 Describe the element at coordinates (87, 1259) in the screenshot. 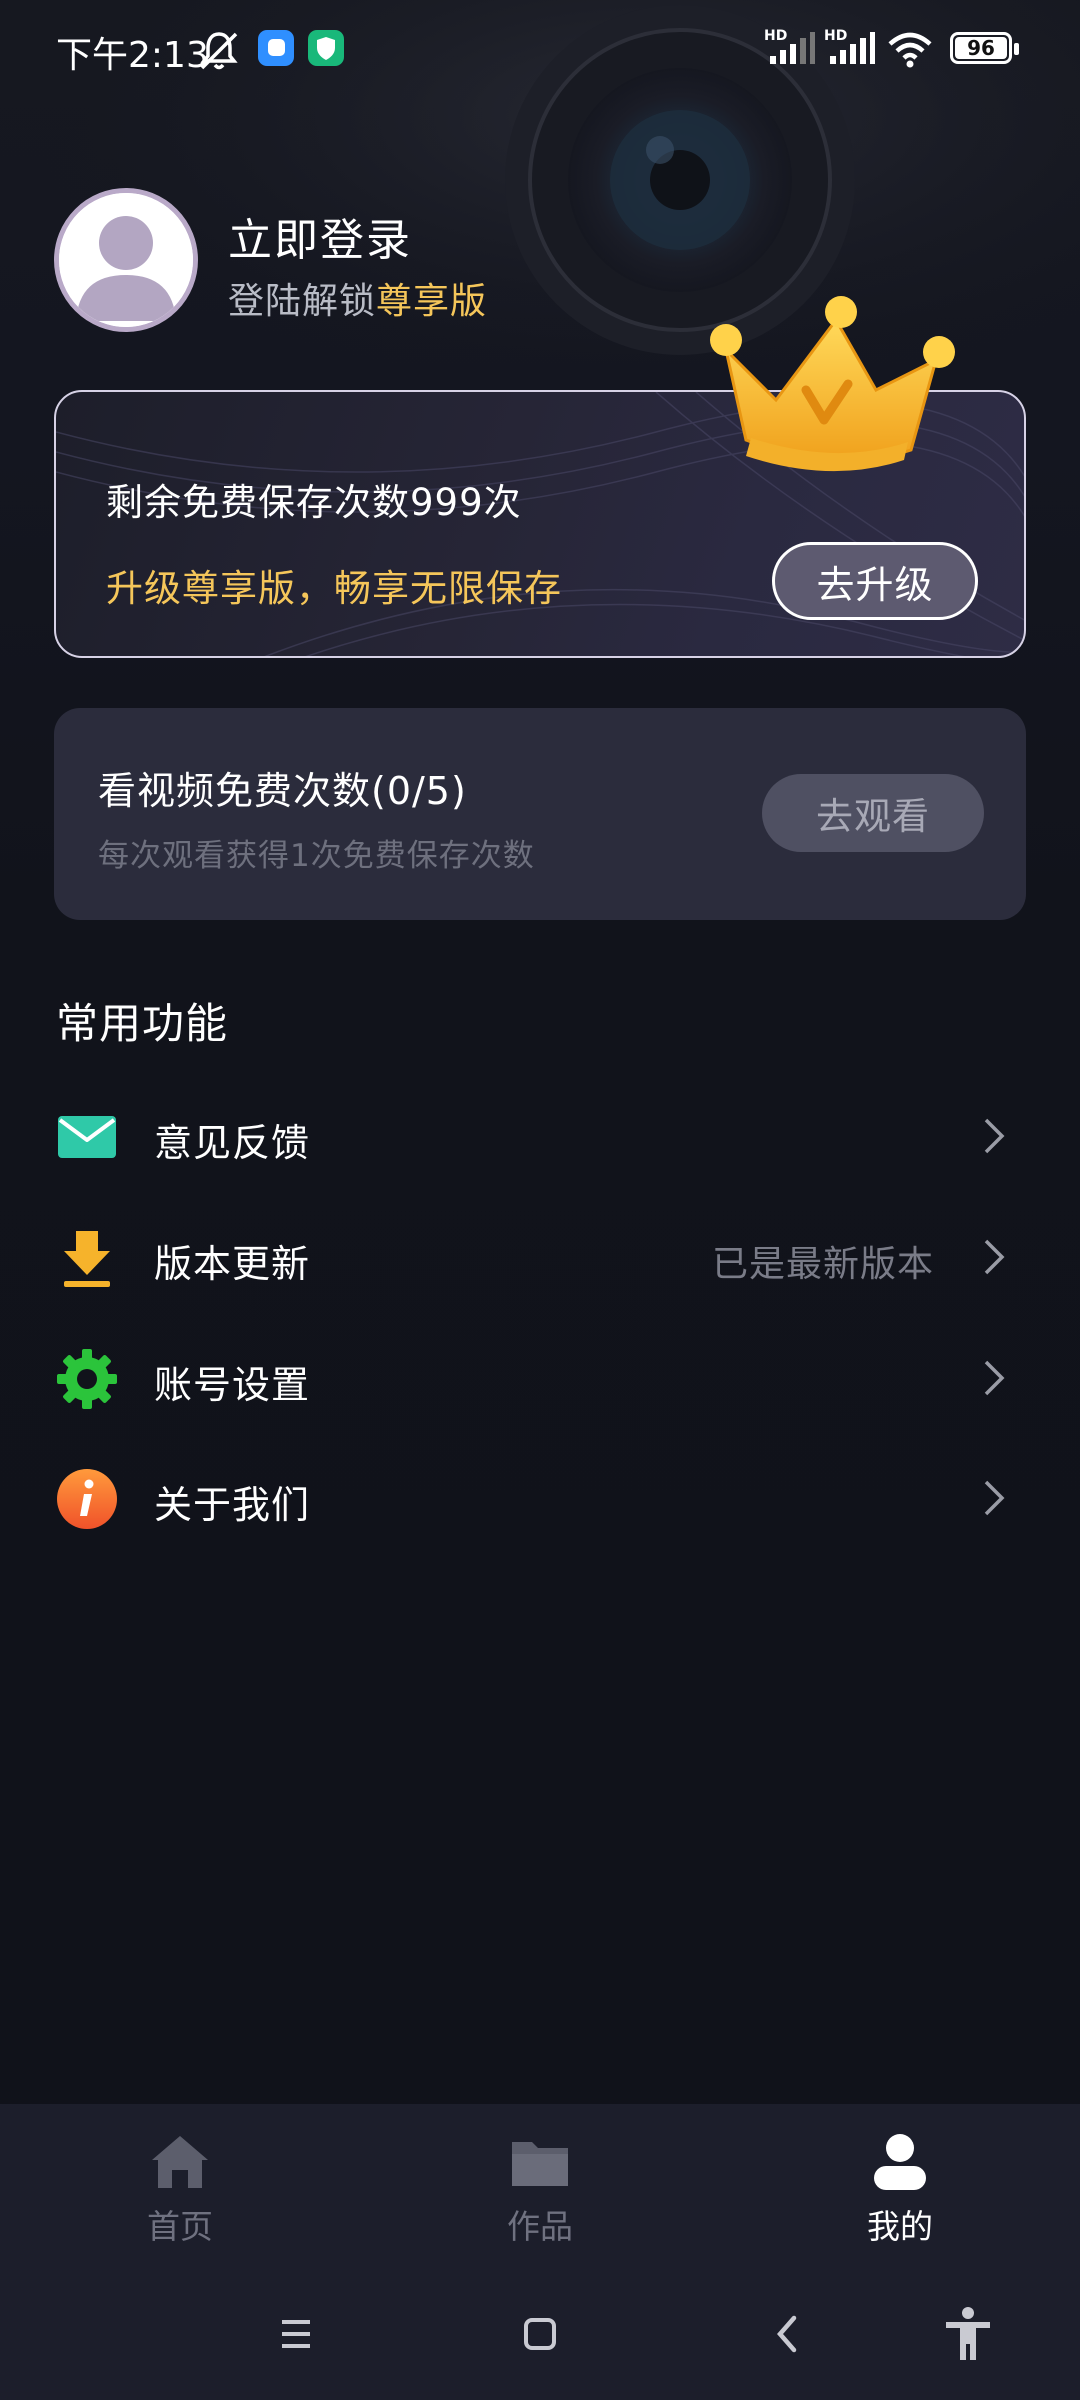

I see `download-icon` at that location.